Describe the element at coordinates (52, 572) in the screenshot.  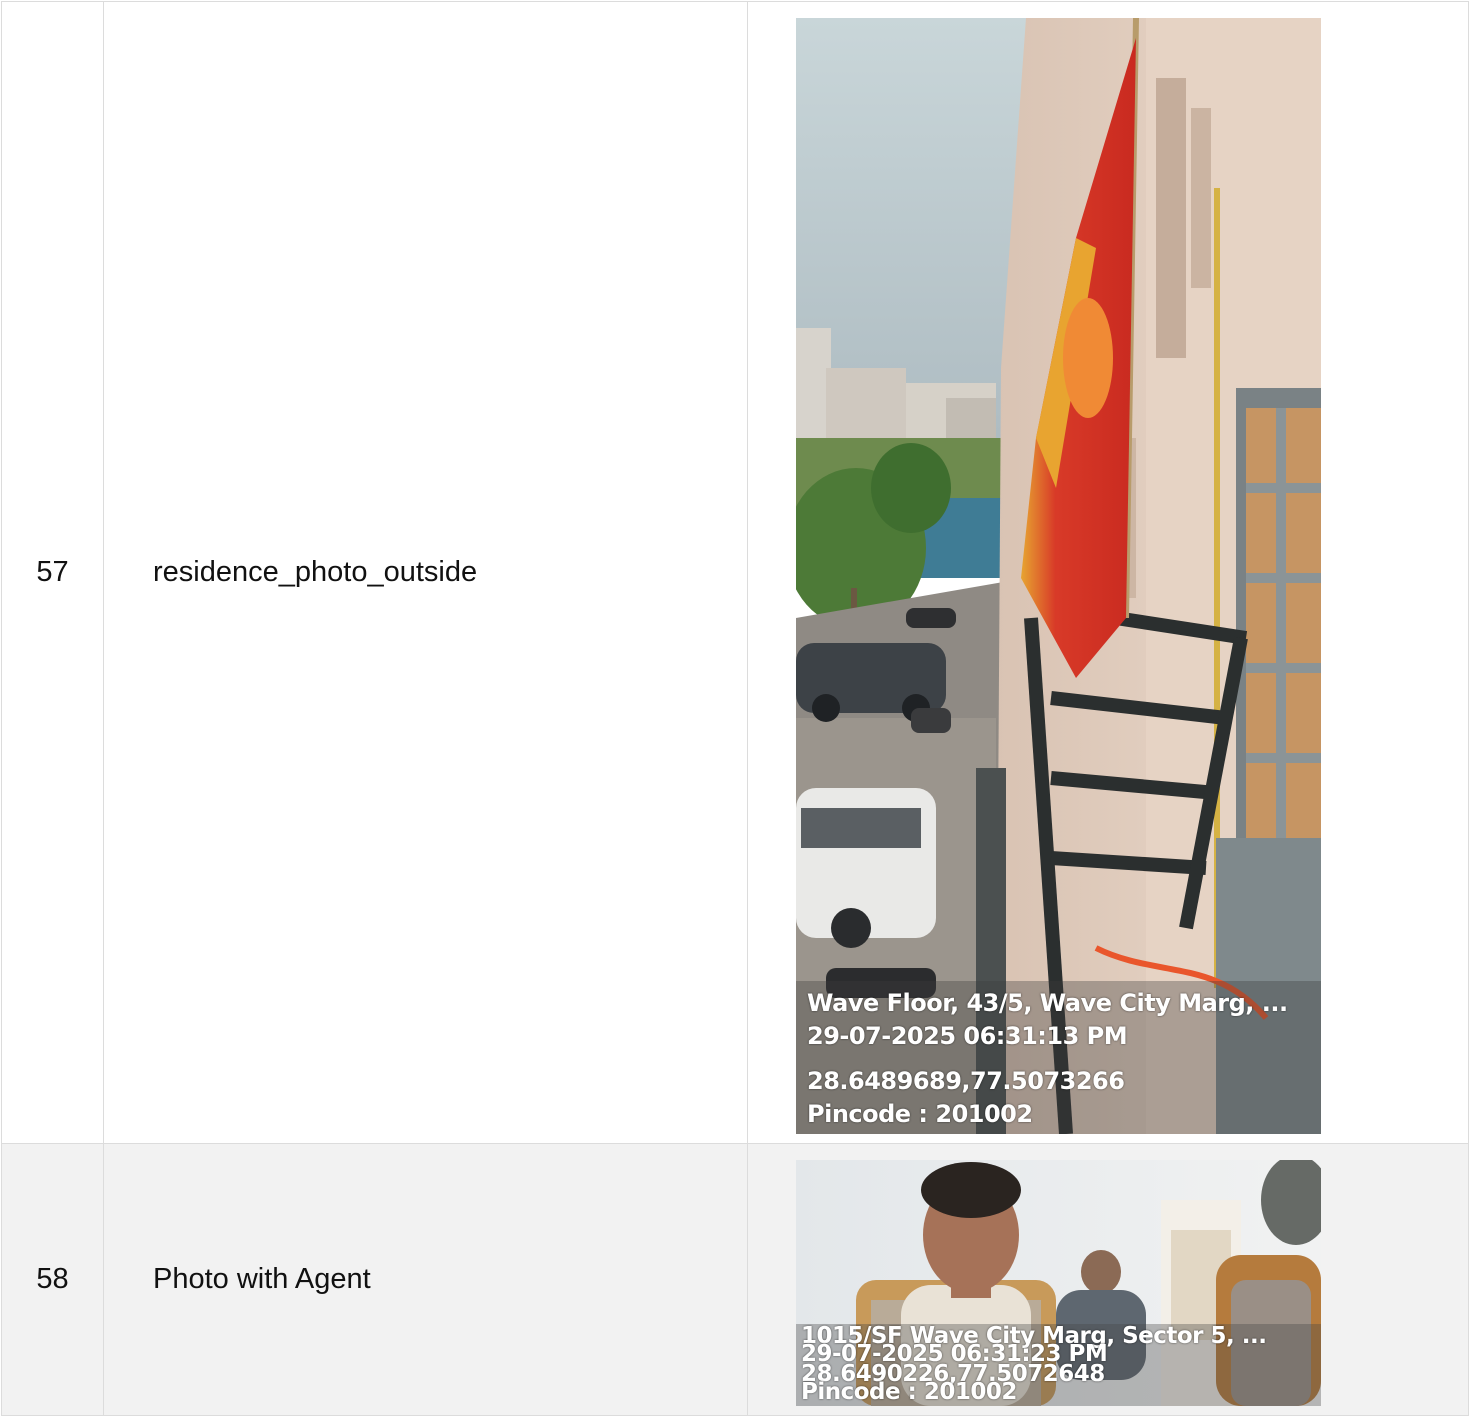
I see `row-number: 57` at that location.